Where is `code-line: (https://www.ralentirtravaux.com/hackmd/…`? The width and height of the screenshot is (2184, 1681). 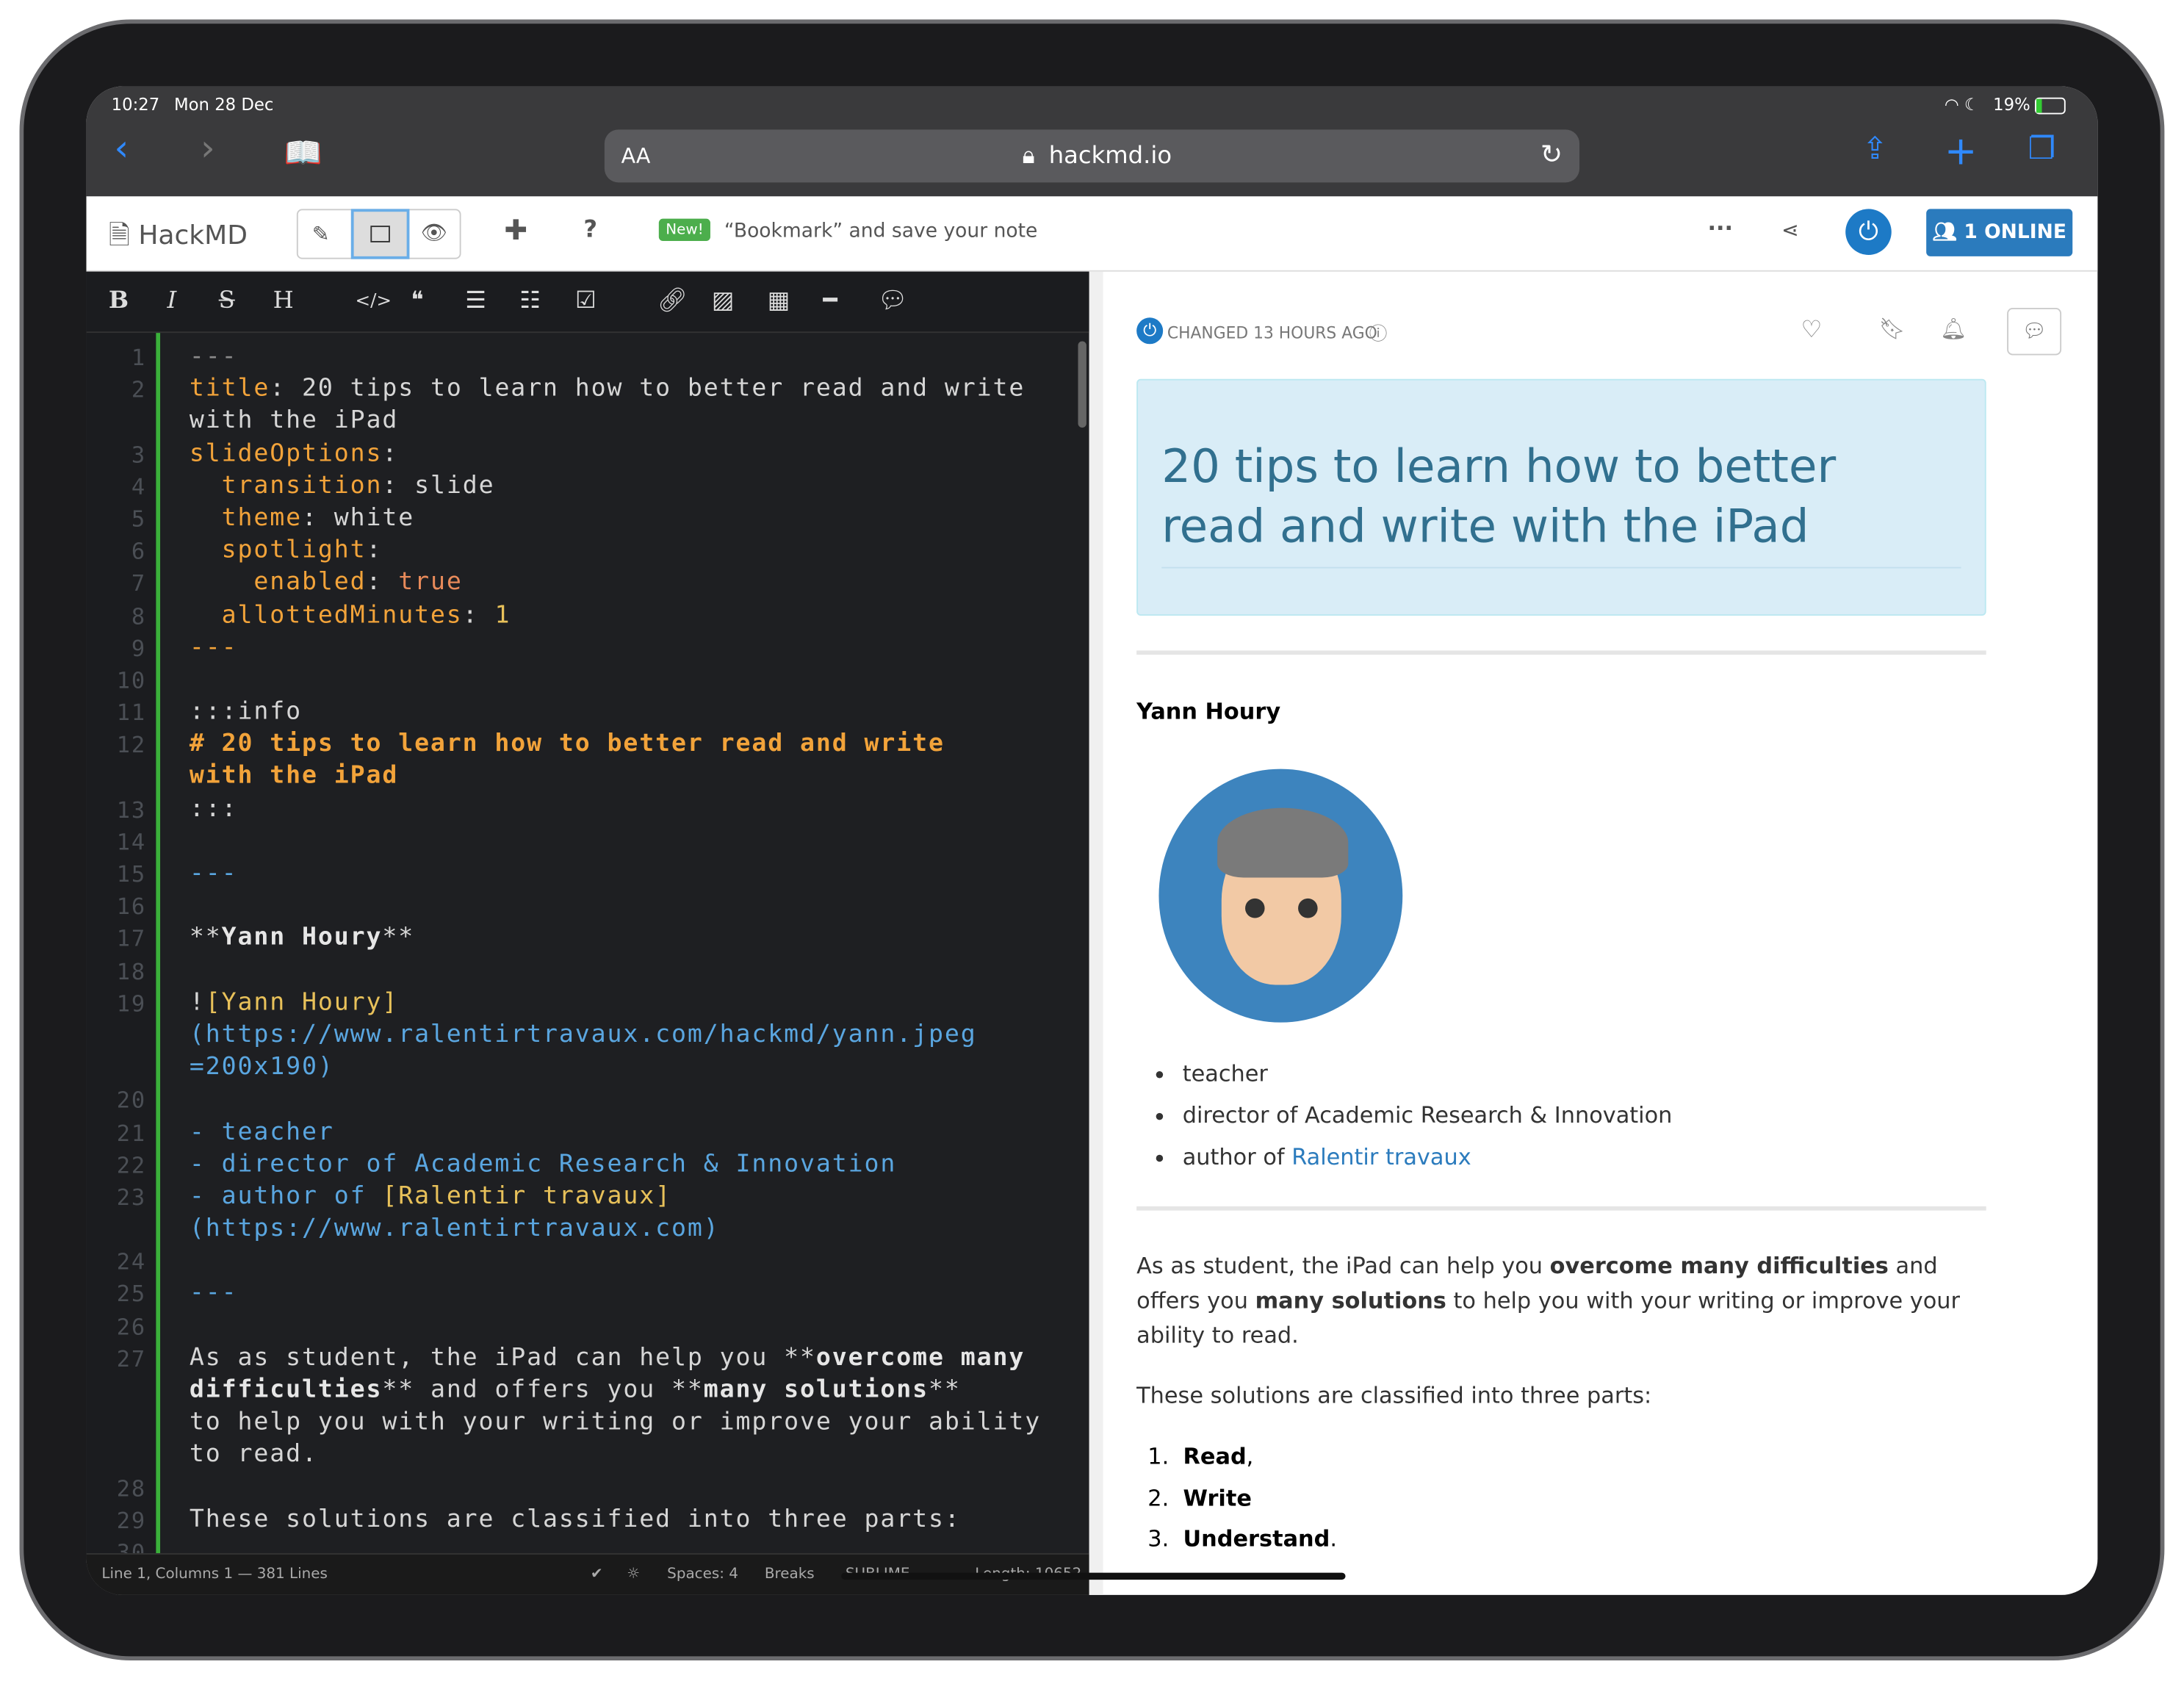
code-line: (https://www.ralentirtravaux.com/hackmd/… is located at coordinates (582, 1036).